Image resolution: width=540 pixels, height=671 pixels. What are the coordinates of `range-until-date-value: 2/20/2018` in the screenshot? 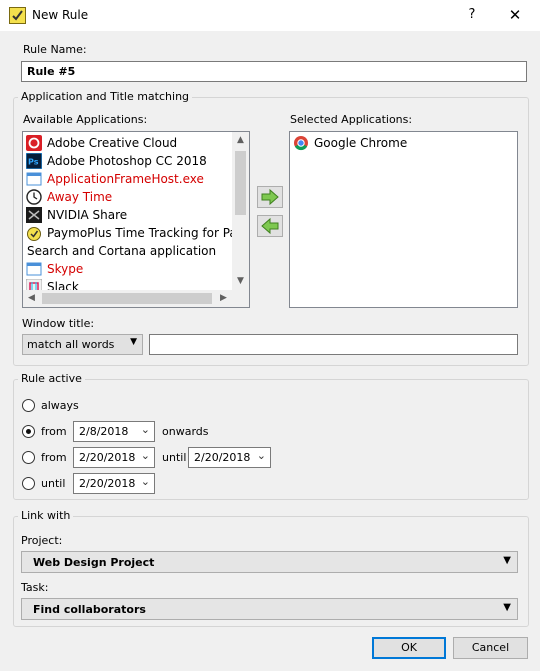 It's located at (222, 457).